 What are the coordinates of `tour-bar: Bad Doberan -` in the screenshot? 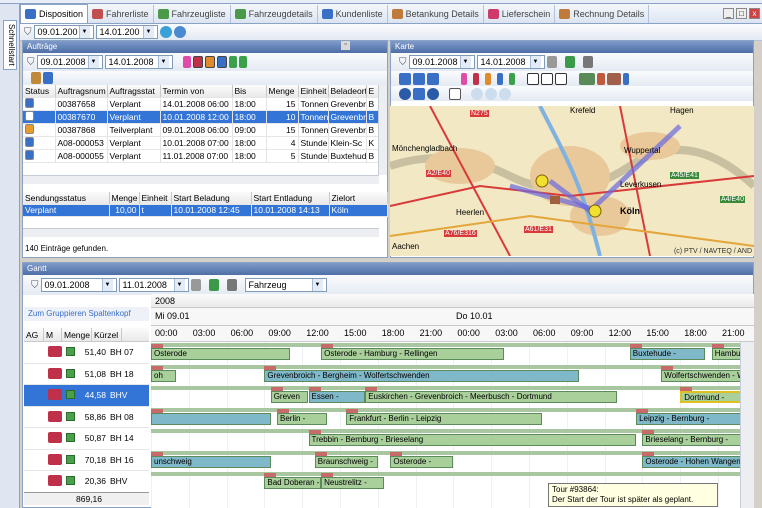 It's located at (293, 483).